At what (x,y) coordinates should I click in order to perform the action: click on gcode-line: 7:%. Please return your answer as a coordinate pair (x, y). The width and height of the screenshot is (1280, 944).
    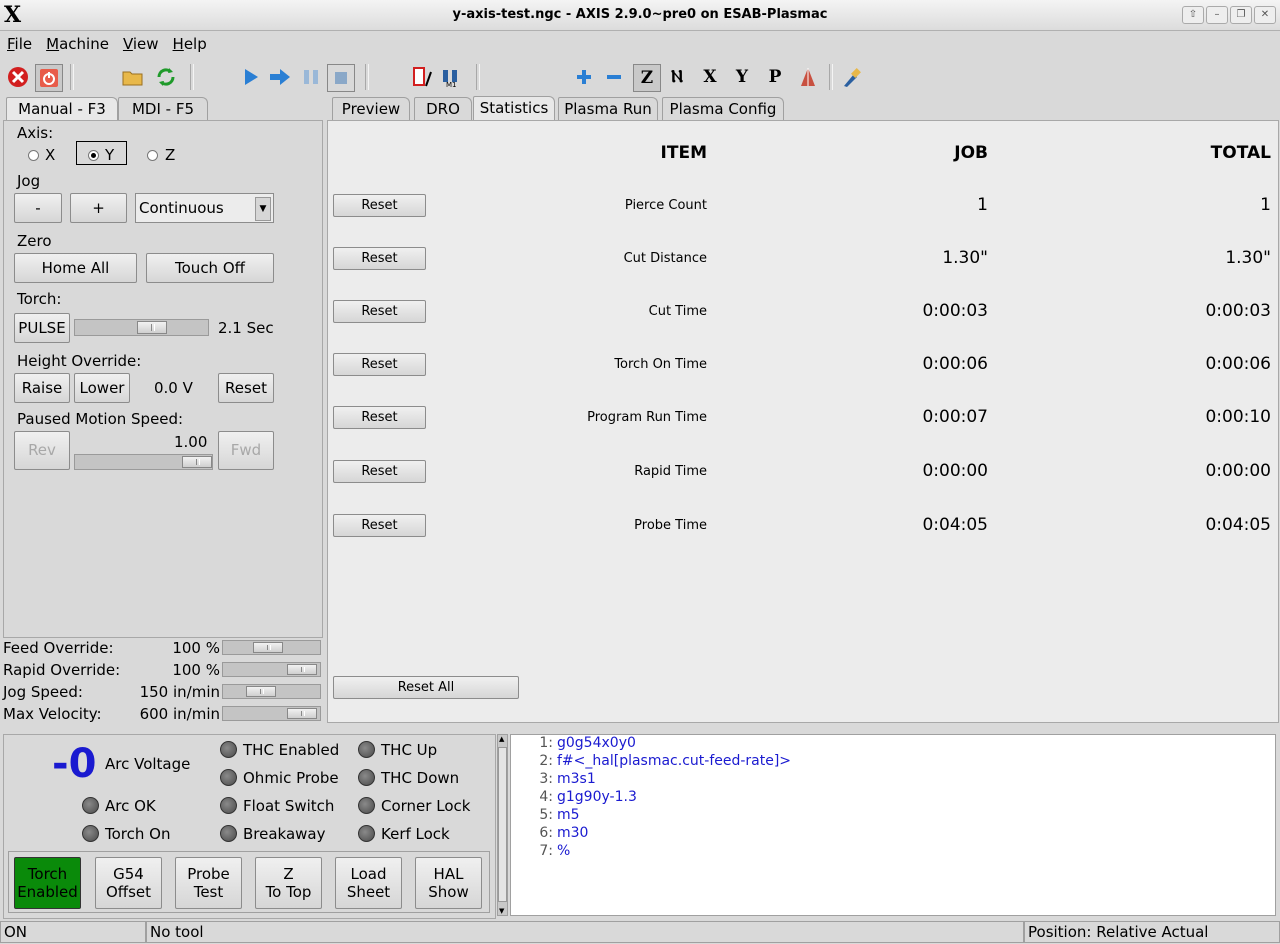
    Looking at the image, I should click on (541, 851).